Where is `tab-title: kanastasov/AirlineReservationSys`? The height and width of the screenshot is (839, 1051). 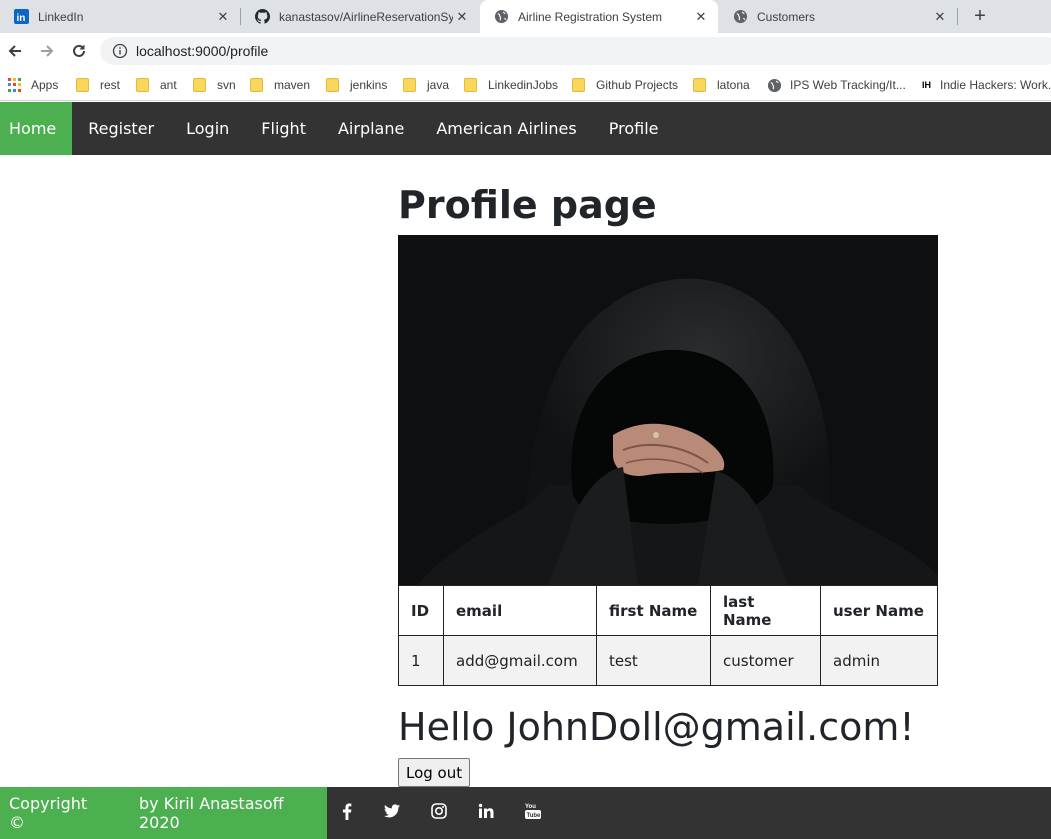 tab-title: kanastasov/AirlineReservationSys is located at coordinates (366, 16).